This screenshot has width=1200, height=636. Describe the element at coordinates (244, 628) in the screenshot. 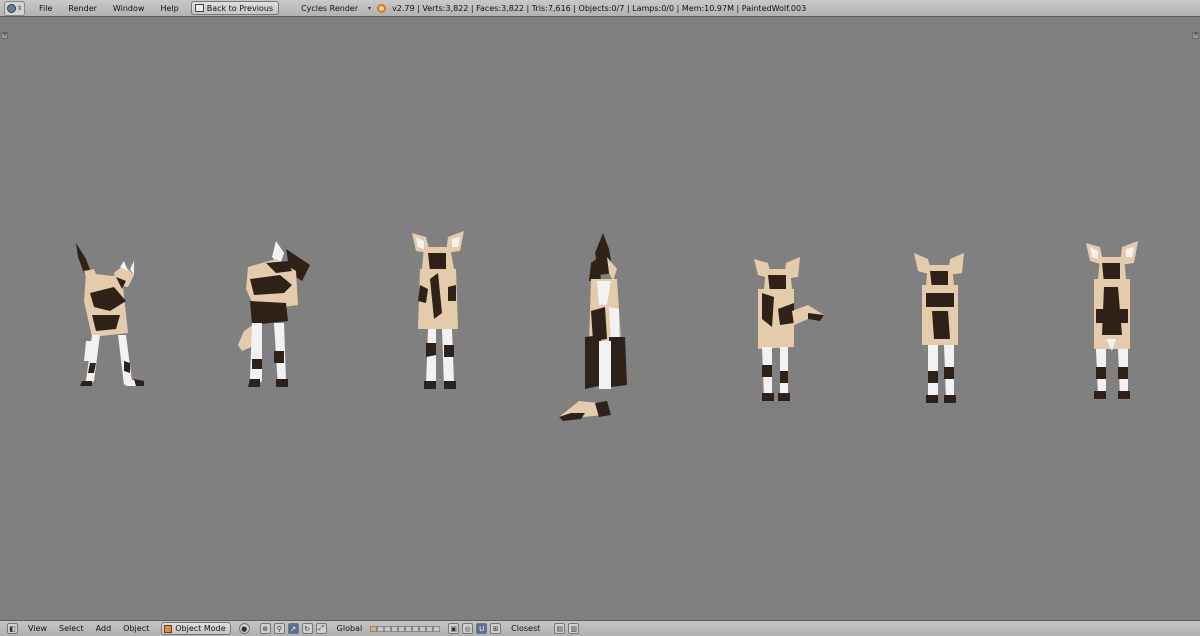

I see `viewport-shading-icon: ●` at that location.